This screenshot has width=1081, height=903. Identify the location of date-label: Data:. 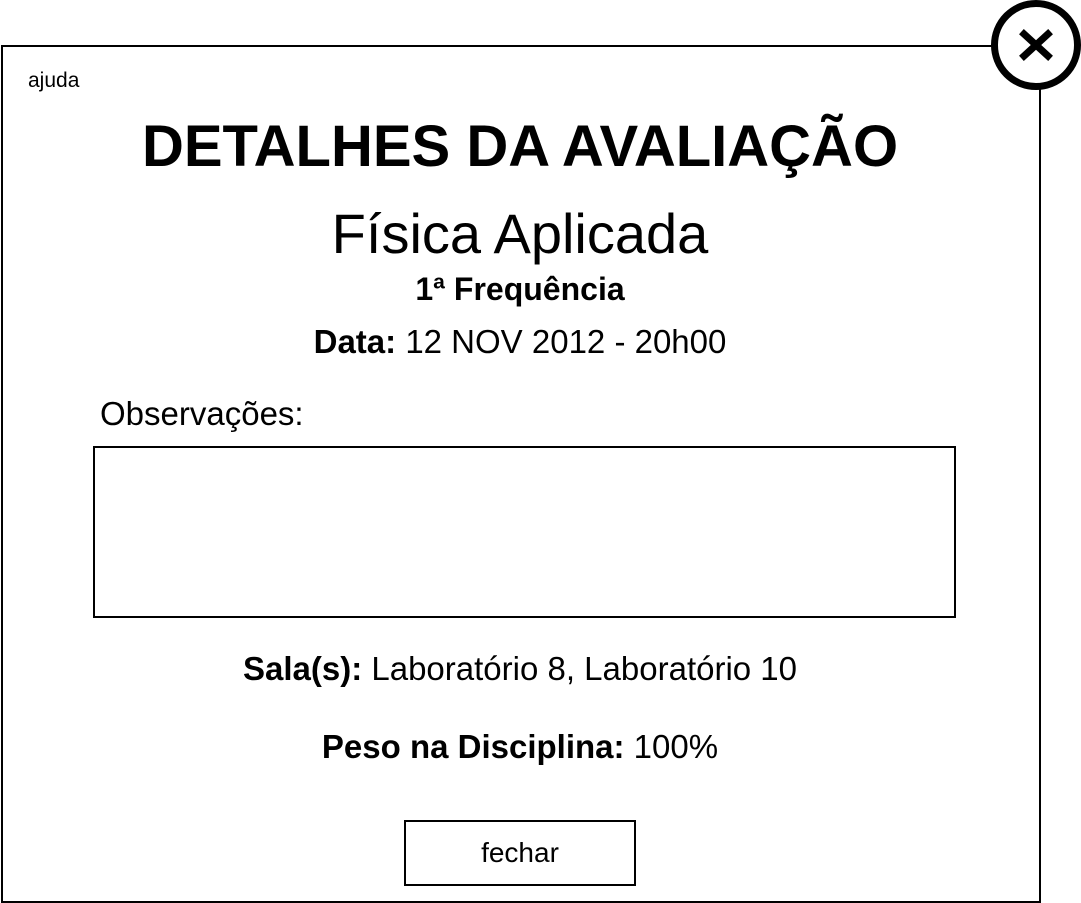
(355, 341).